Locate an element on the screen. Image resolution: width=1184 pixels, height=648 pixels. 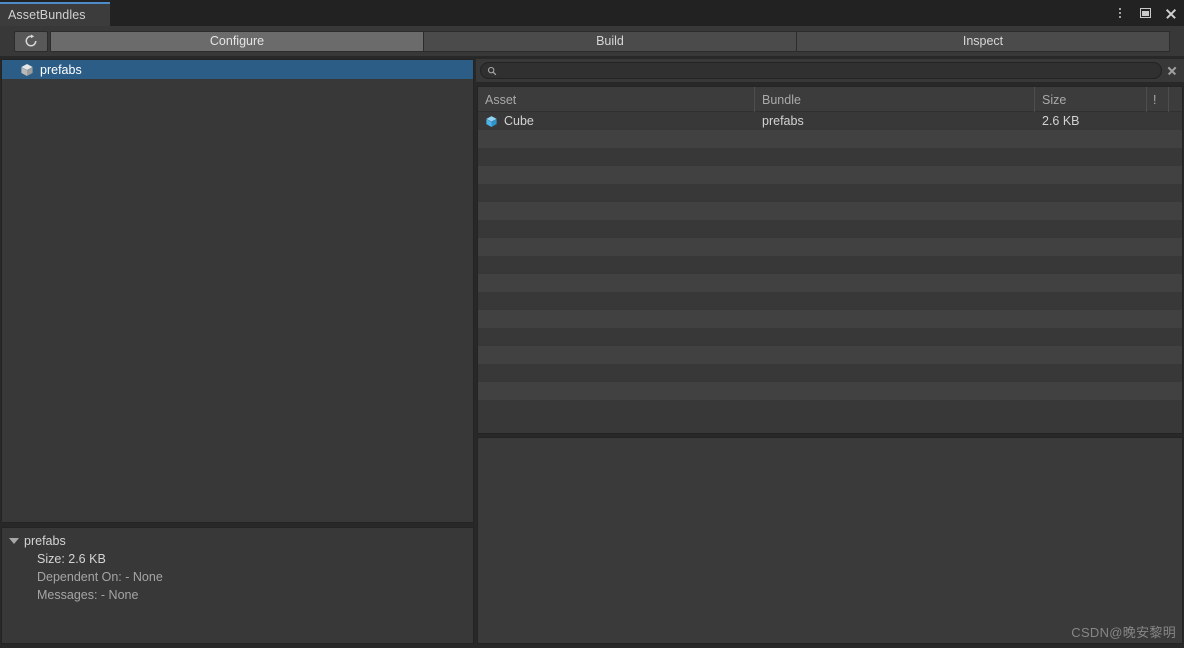
tab-build: Build is located at coordinates (610, 41).